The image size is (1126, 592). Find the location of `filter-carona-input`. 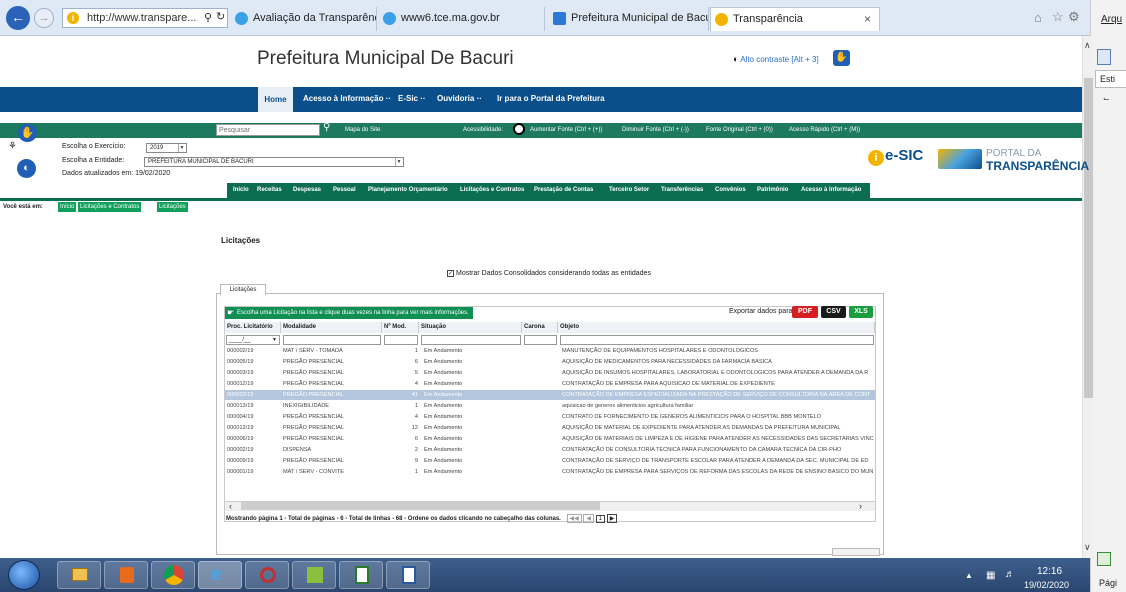

filter-carona-input is located at coordinates (540, 340).